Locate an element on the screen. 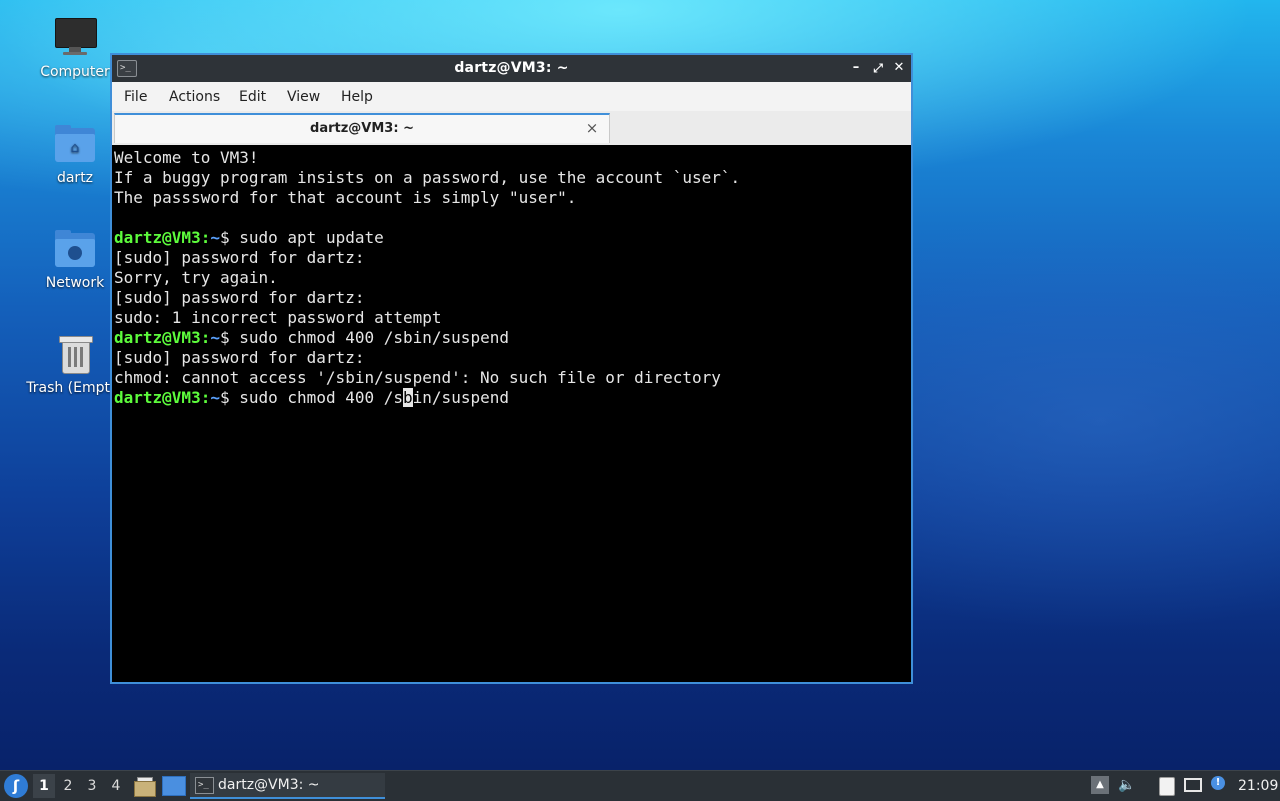 The image size is (1280, 801). terminal-icon: >_ is located at coordinates (204, 785).